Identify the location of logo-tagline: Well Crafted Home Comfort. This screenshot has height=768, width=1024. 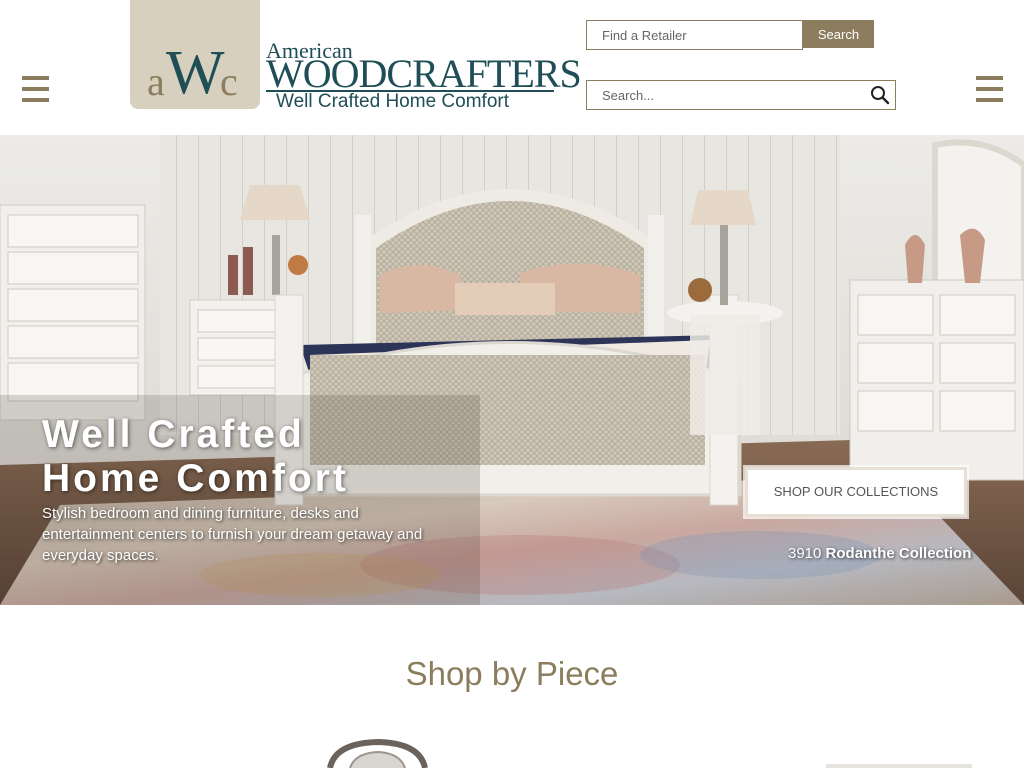
(392, 101).